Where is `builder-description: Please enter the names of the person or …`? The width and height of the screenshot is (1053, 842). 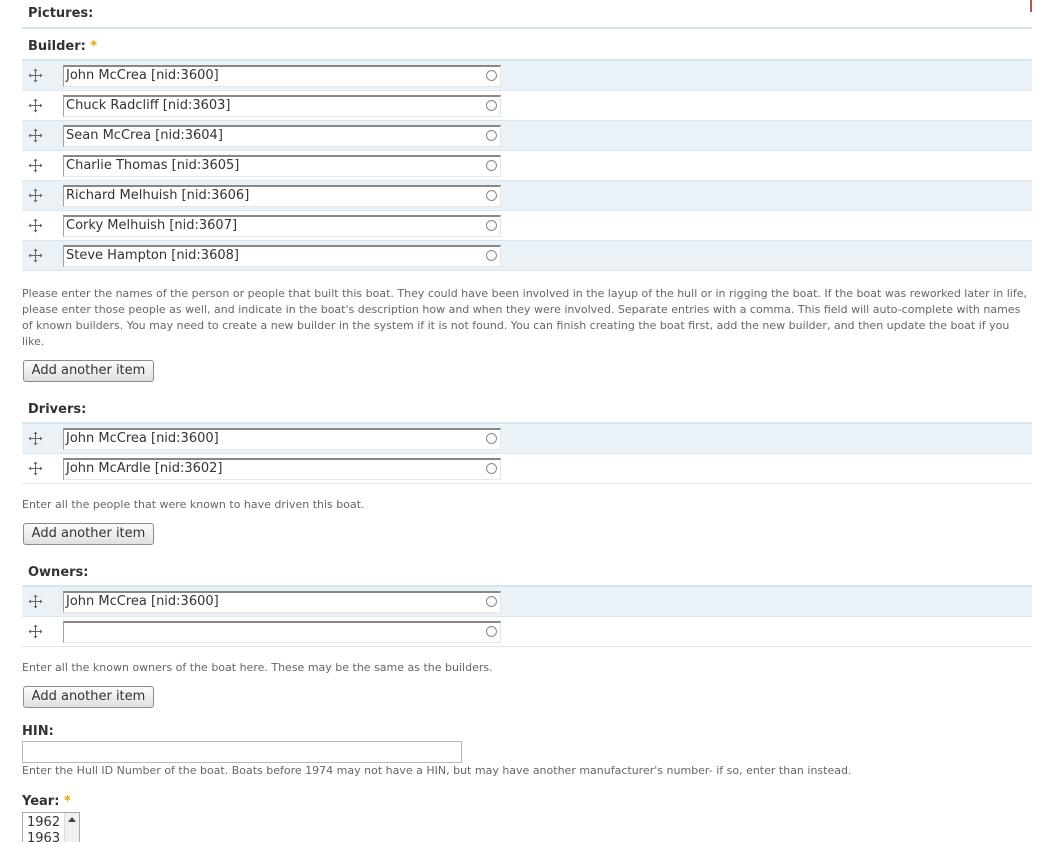 builder-description: Please enter the names of the person or … is located at coordinates (524, 317).